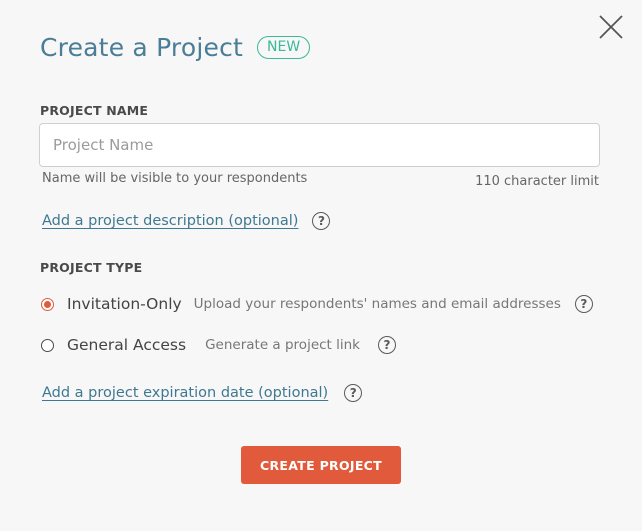 The height and width of the screenshot is (531, 642). I want to click on radio-option-general-access: General Access Generate a project link ?, so click(219, 345).